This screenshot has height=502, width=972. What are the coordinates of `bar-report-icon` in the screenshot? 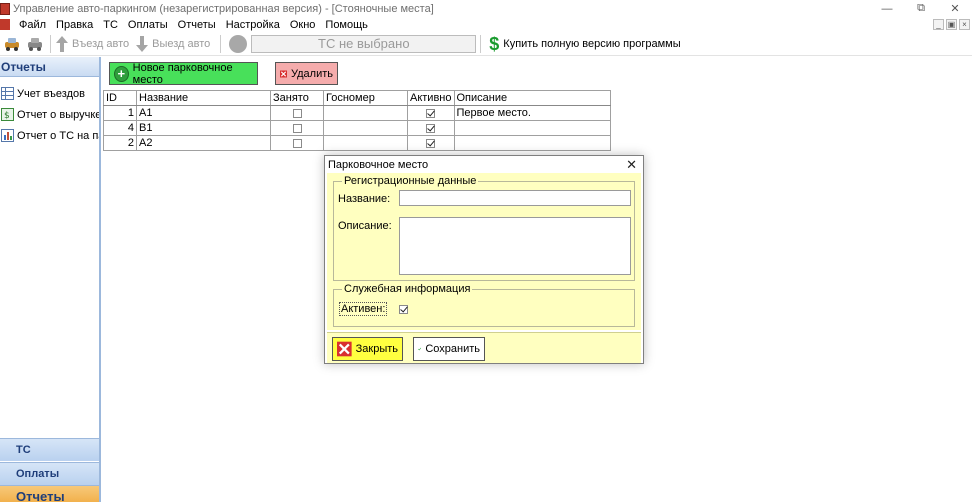 It's located at (7, 135).